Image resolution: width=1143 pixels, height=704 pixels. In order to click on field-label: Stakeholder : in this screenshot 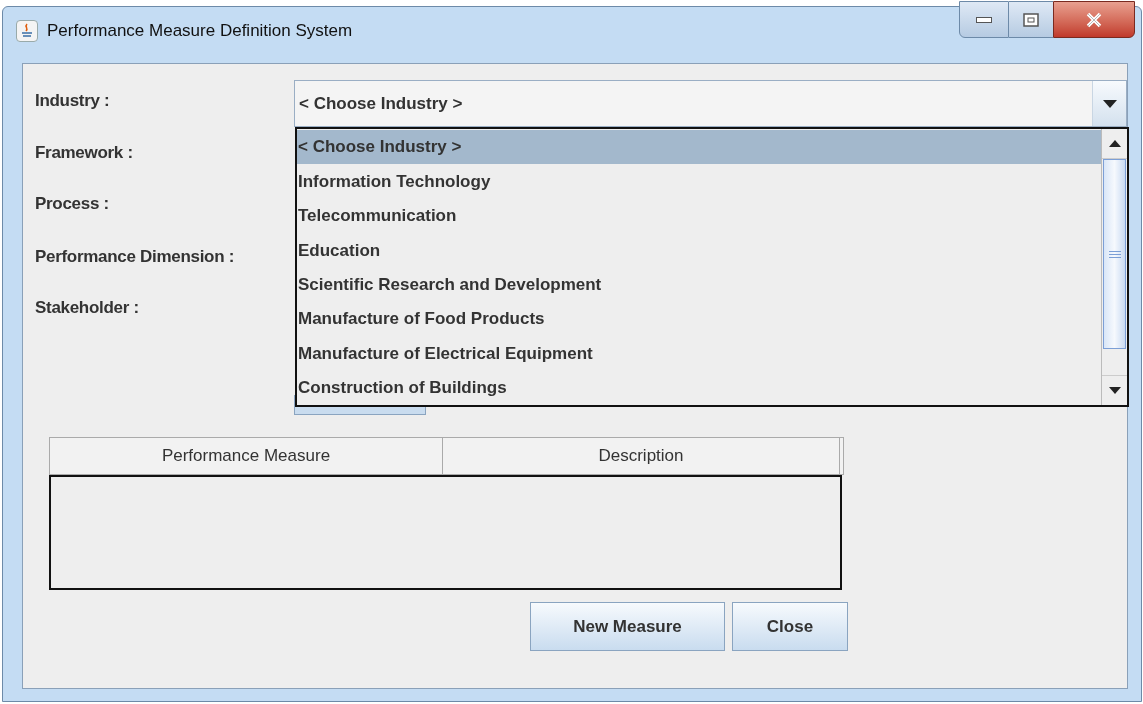, I will do `click(87, 308)`.